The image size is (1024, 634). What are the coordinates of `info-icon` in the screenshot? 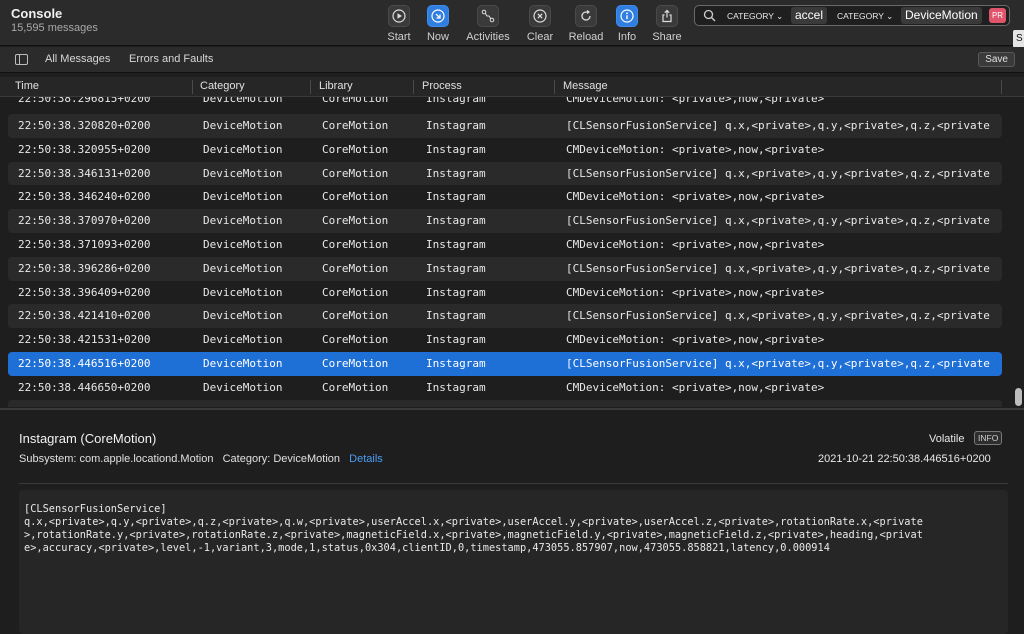 It's located at (627, 16).